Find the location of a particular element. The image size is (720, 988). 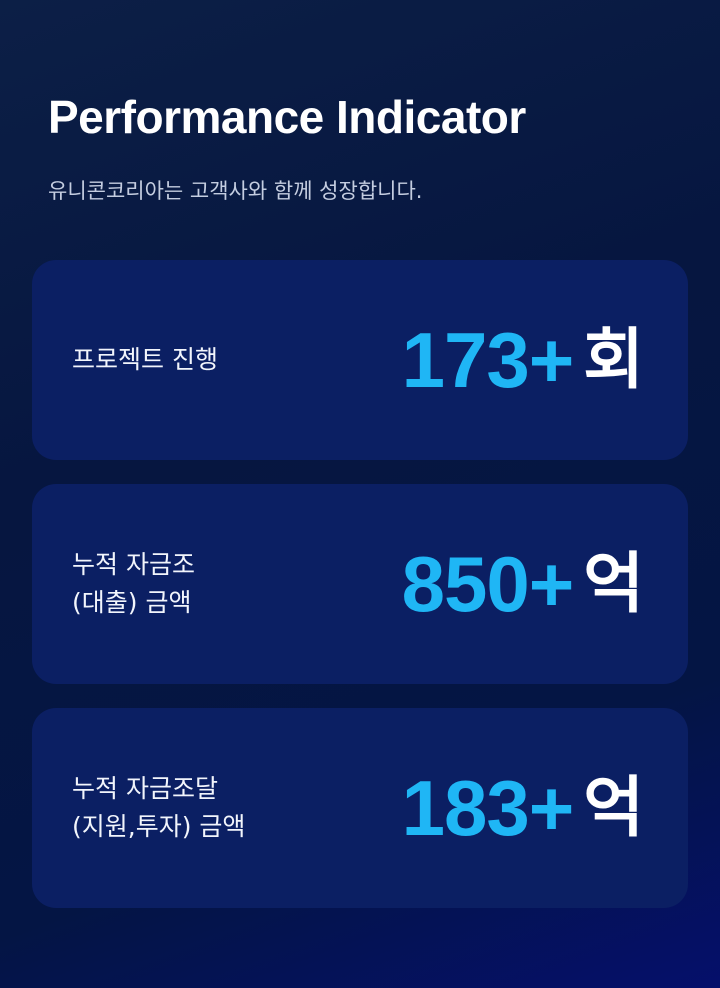

page-subtitle: 유니콘코리아는 고객사와 함께 성장합니다. is located at coordinates (235, 191).